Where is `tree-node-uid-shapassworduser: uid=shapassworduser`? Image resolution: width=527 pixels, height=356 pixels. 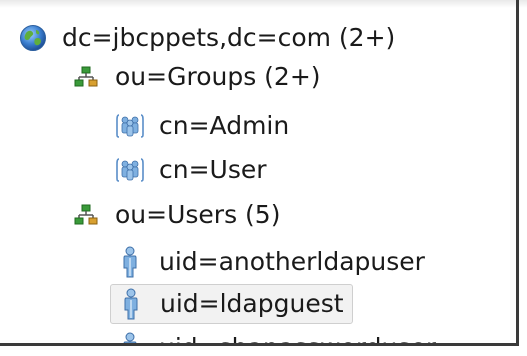
tree-node-uid-shapassworduser: uid=shapassworduser is located at coordinates (275, 335).